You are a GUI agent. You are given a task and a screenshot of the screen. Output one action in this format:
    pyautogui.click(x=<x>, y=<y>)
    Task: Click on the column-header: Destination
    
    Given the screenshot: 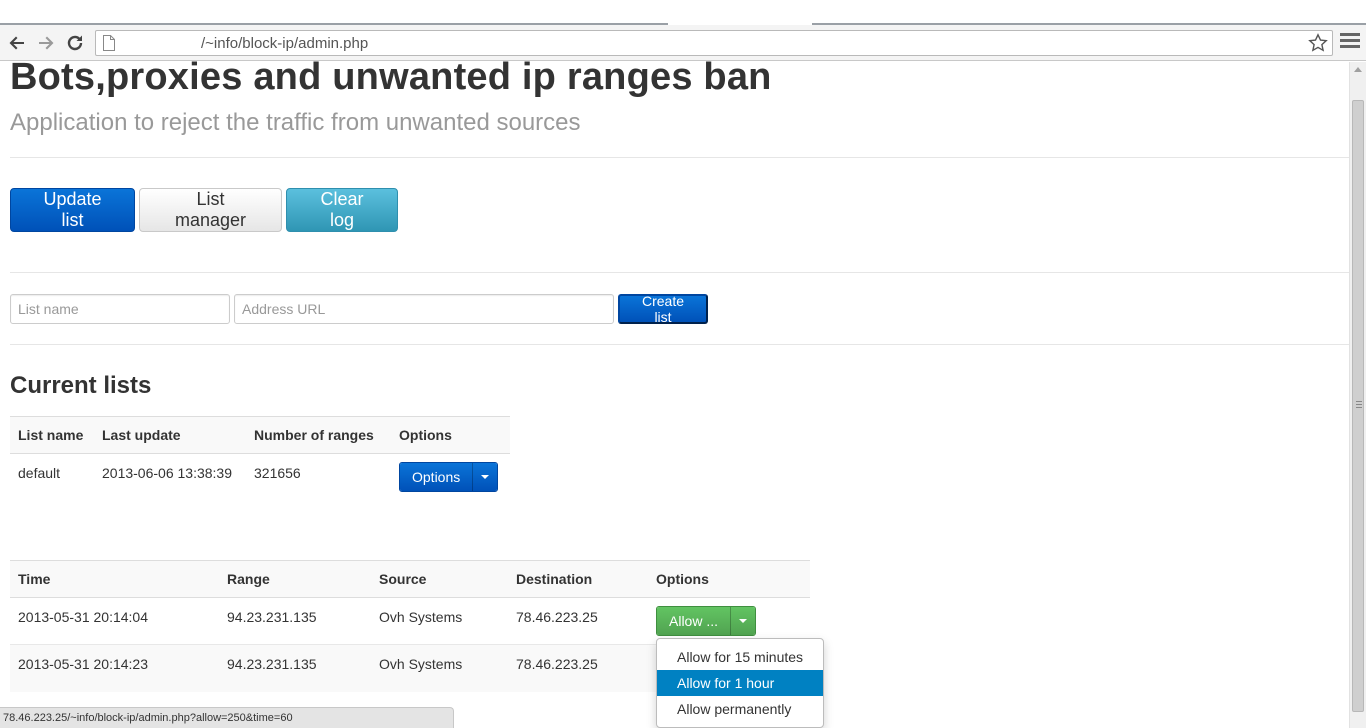 What is the action you would take?
    pyautogui.click(x=578, y=579)
    